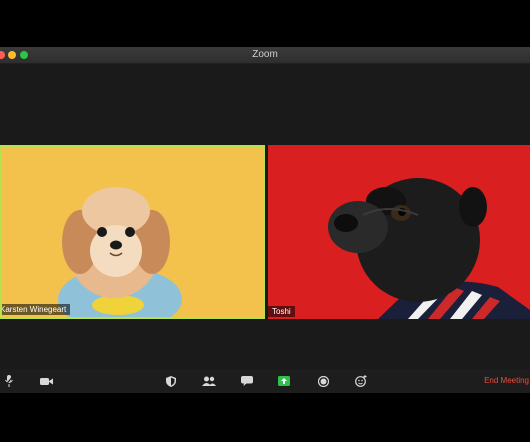 The height and width of the screenshot is (442, 530). What do you see at coordinates (429, 248) in the screenshot?
I see `participant-video-dog-pug` at bounding box center [429, 248].